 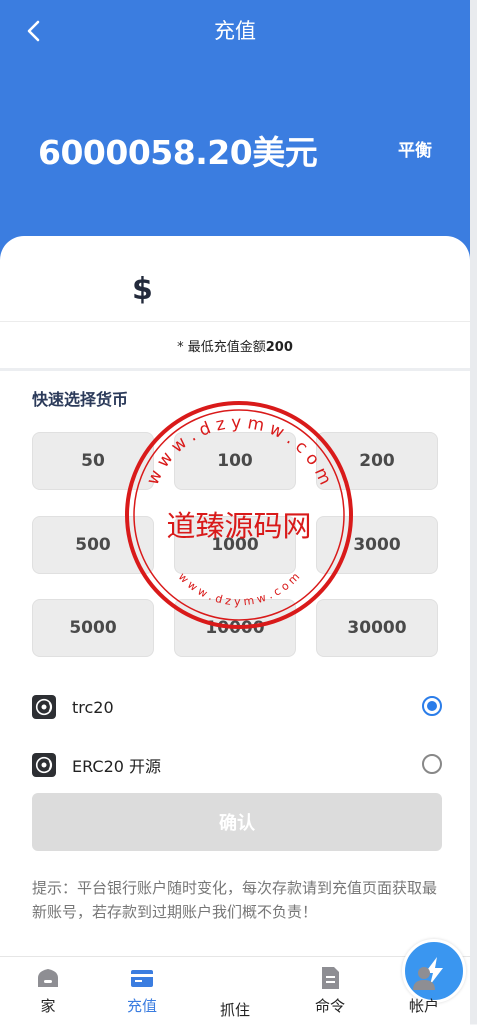 What do you see at coordinates (93, 707) in the screenshot?
I see `payment-method-label: trc20` at bounding box center [93, 707].